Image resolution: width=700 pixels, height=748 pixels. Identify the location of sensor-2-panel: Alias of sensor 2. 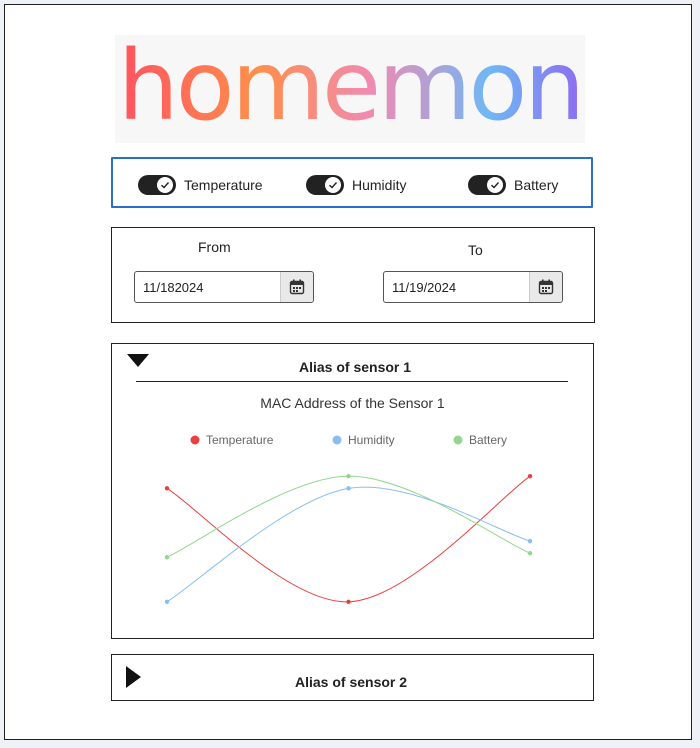
(352, 677).